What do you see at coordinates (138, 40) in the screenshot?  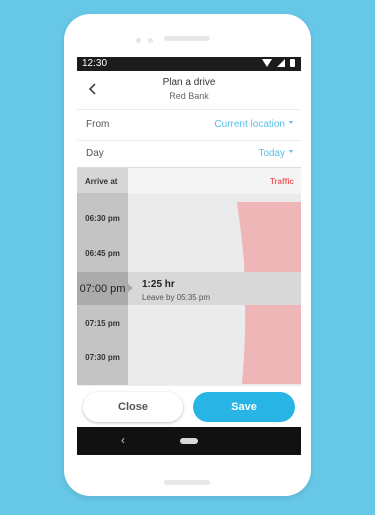 I see `camera-dot` at bounding box center [138, 40].